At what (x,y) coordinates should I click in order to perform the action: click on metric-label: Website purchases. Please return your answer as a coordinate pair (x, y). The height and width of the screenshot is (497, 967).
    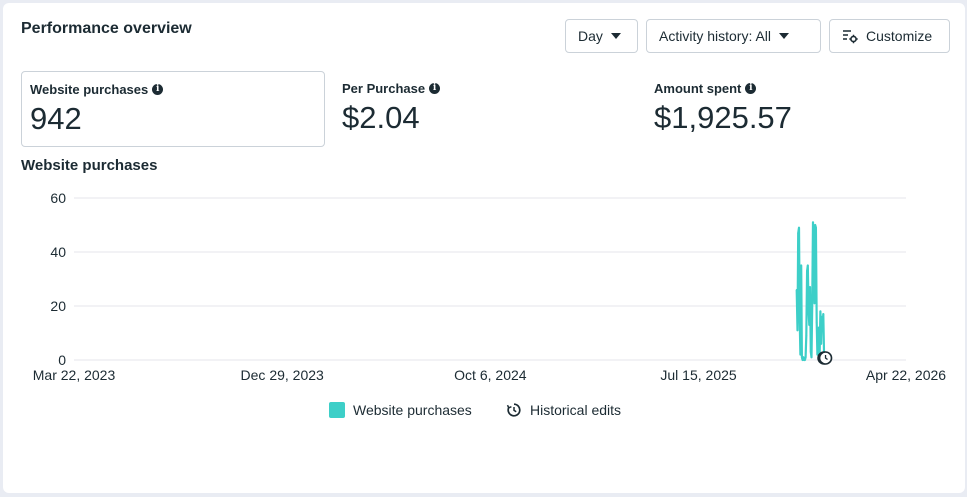
    Looking at the image, I should click on (89, 89).